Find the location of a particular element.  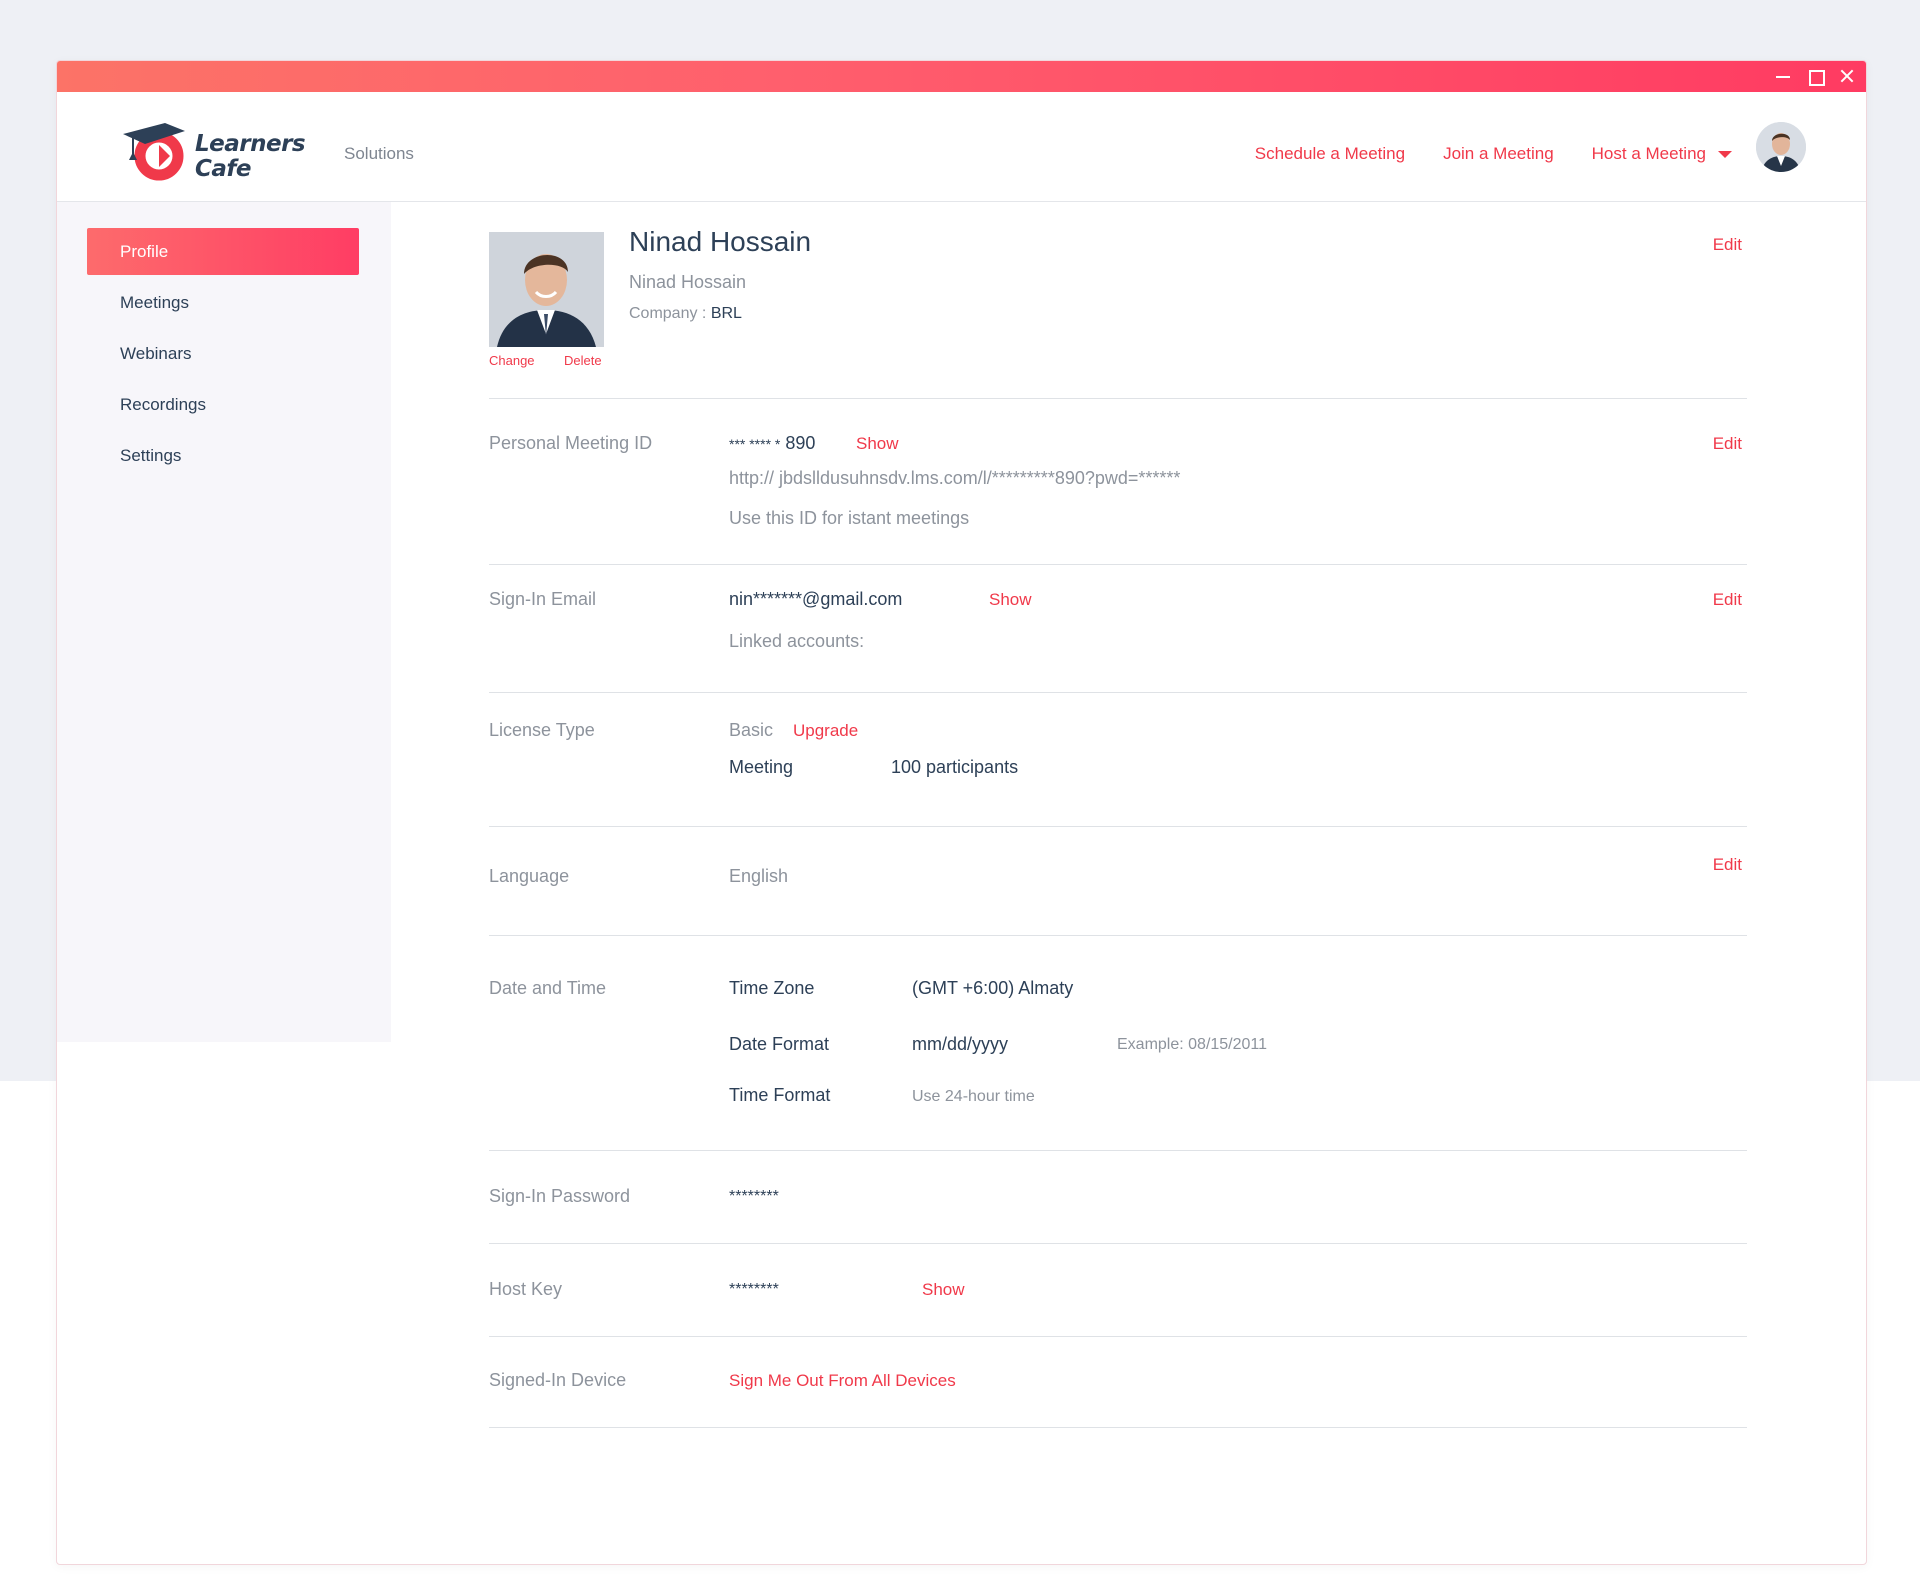

license-value: Basic is located at coordinates (751, 730).